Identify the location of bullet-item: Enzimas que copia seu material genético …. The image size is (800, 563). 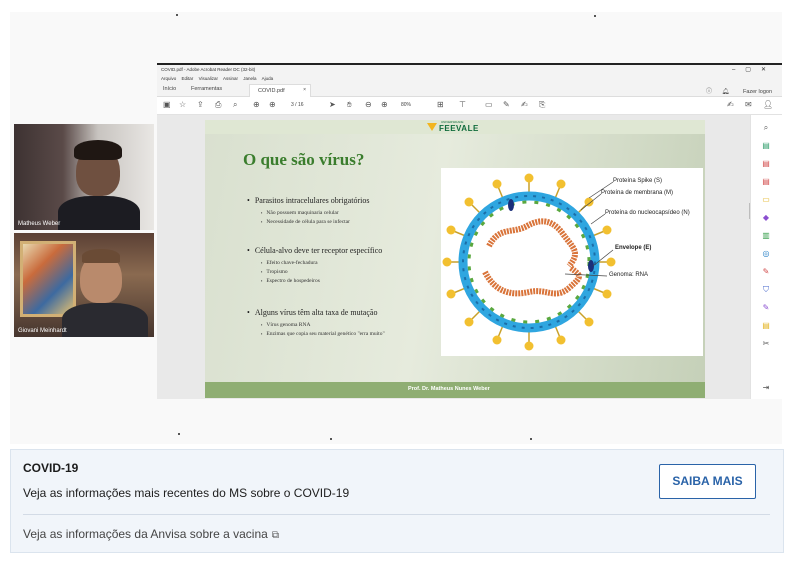
(322, 334).